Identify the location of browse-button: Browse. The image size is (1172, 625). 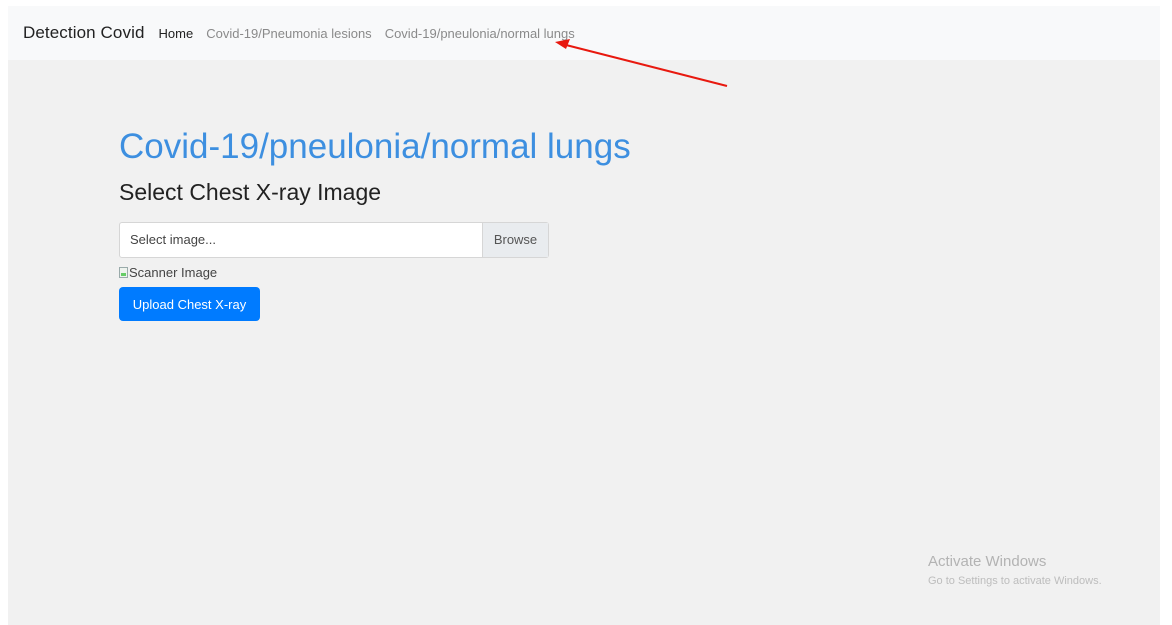
(515, 240).